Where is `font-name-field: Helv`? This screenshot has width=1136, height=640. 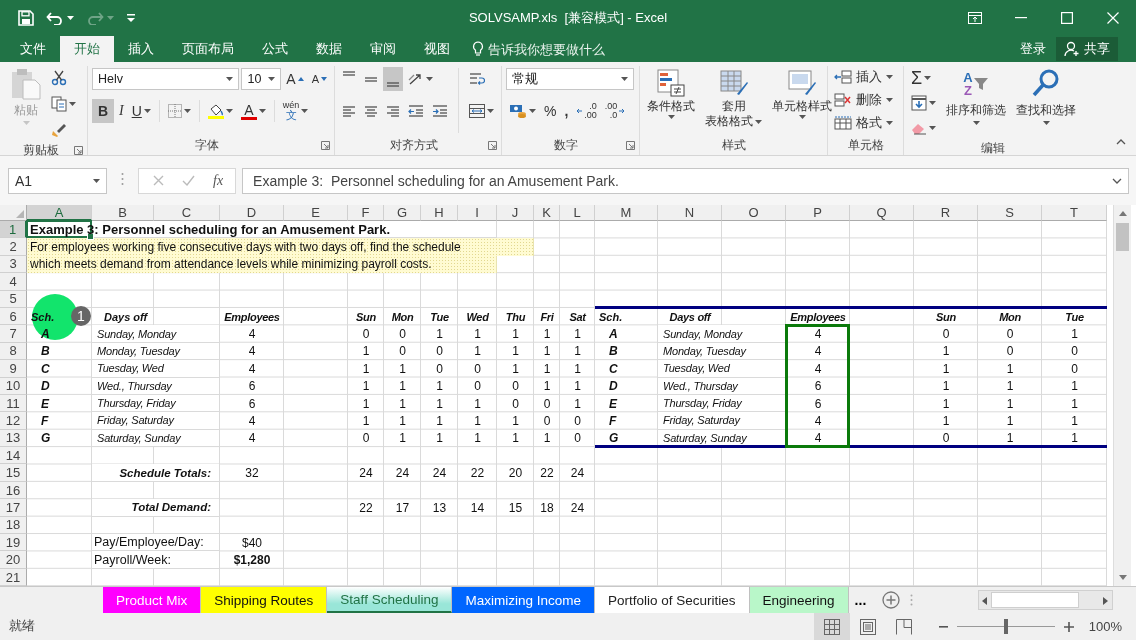
font-name-field: Helv is located at coordinates (166, 79).